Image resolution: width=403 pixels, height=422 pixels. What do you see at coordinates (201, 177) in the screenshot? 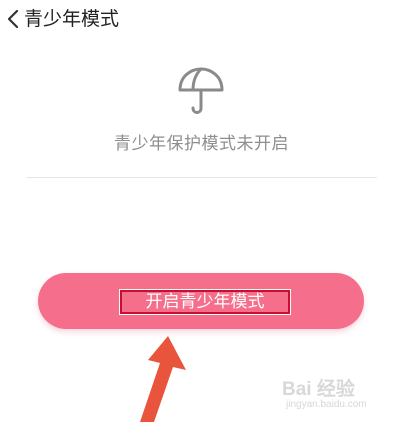
I see `divider` at bounding box center [201, 177].